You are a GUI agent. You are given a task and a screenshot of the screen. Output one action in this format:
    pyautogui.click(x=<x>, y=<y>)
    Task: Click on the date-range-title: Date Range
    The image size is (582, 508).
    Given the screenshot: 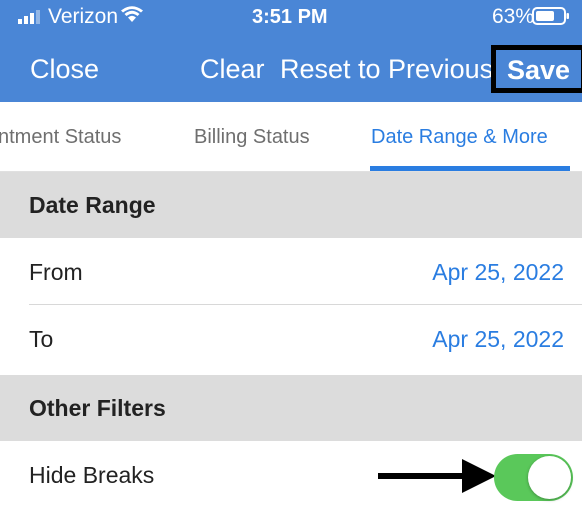 What is the action you would take?
    pyautogui.click(x=92, y=205)
    